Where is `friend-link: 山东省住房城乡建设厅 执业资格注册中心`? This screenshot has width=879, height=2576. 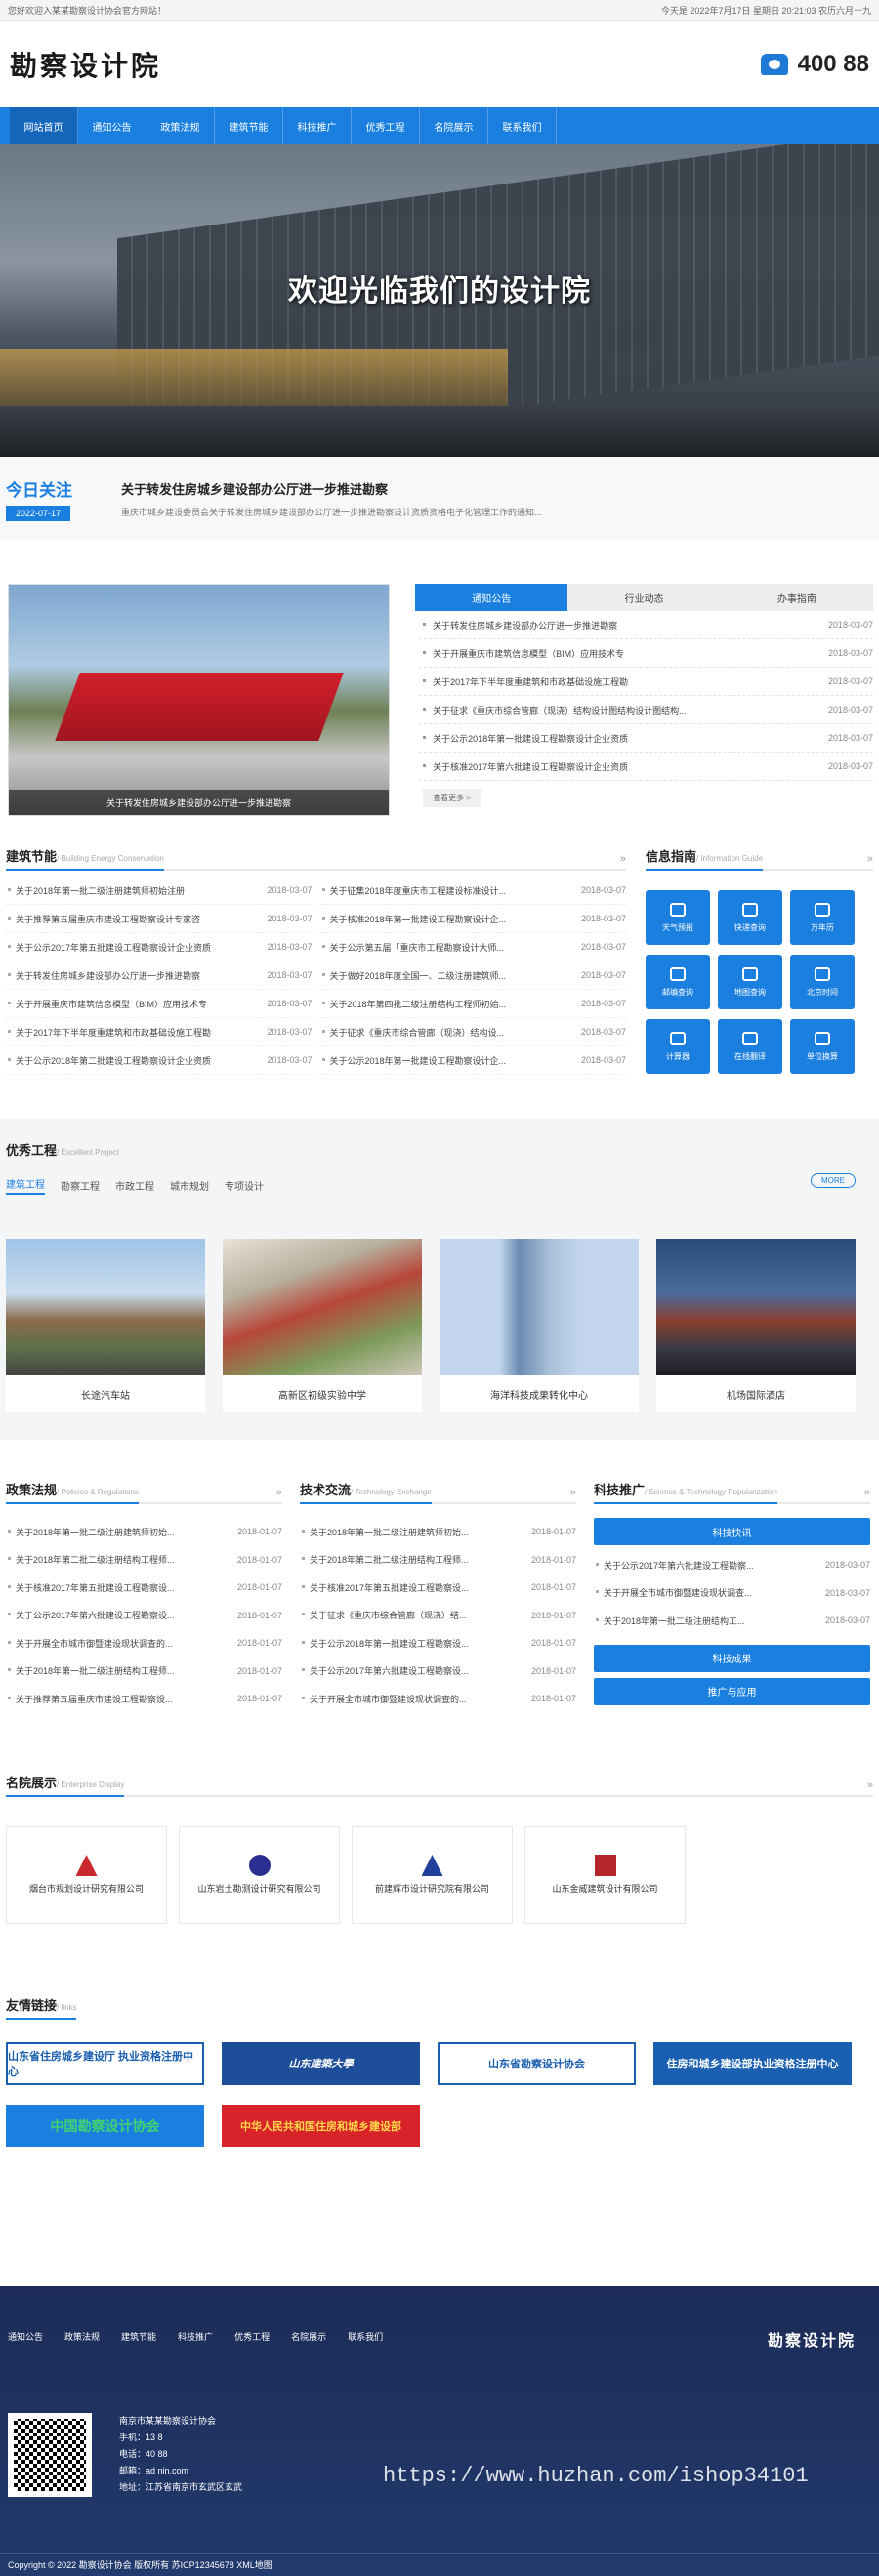 friend-link: 山东省住房城乡建设厅 执业资格注册中心 is located at coordinates (105, 2063).